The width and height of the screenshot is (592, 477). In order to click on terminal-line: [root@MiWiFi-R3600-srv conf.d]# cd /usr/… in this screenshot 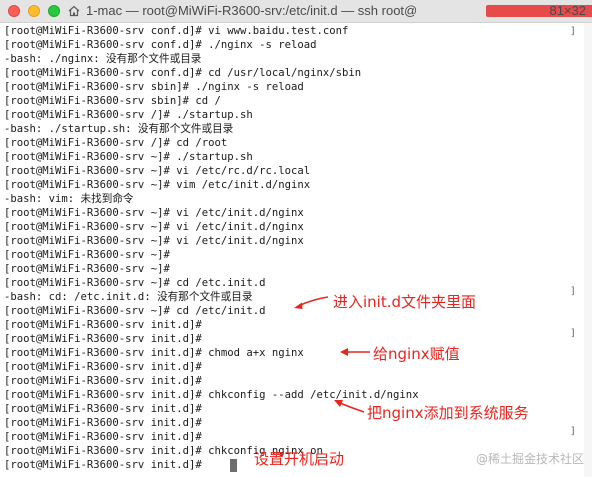, I will do `click(183, 73)`.